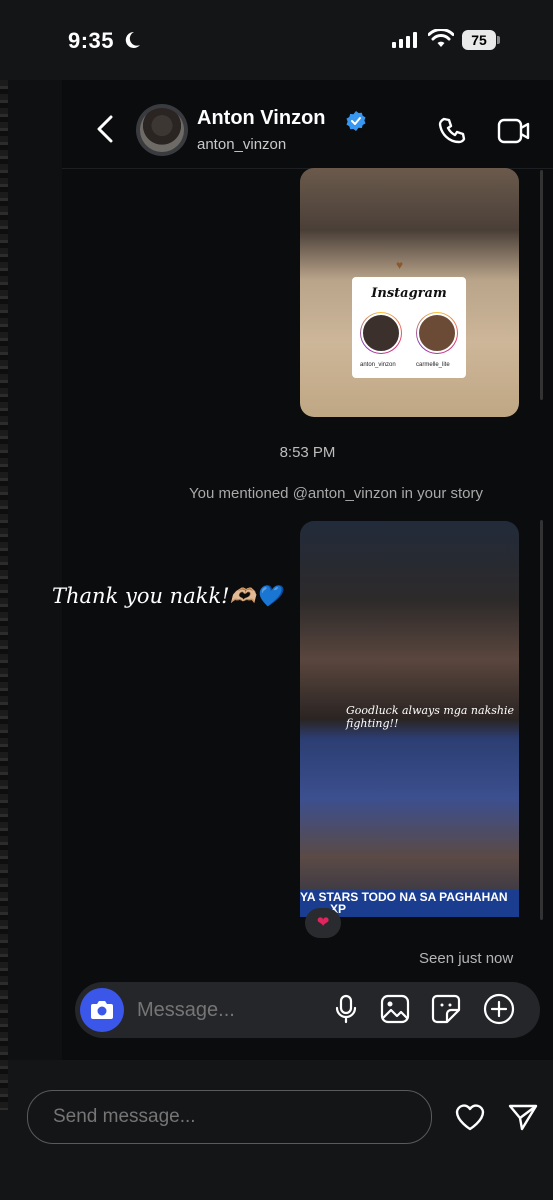 The image size is (553, 1200). I want to click on status-time: 9:35, so click(91, 40).